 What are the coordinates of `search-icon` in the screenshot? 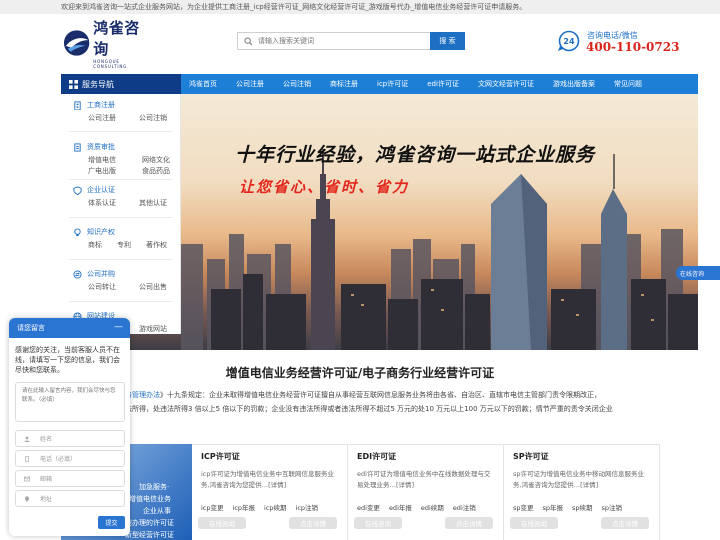 It's located at (248, 41).